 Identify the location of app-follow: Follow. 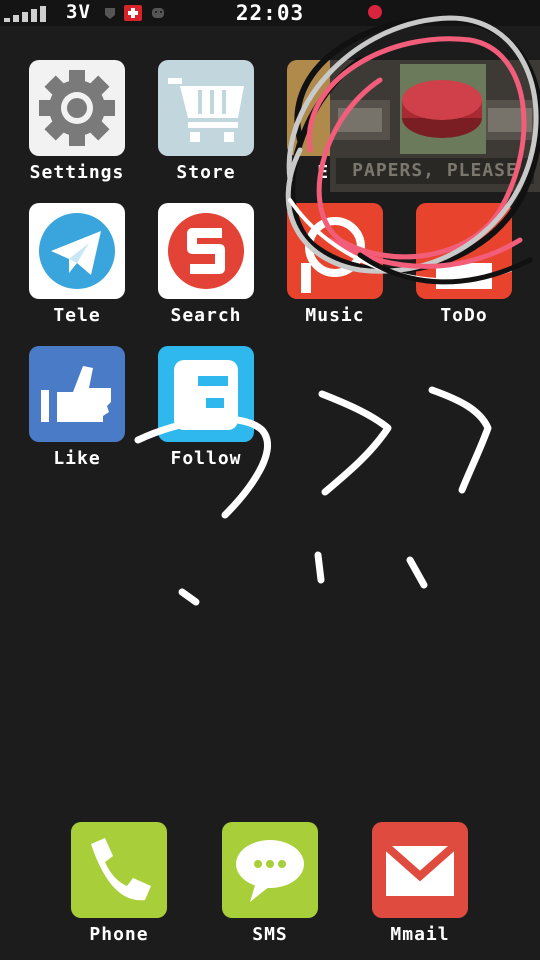
(206, 407).